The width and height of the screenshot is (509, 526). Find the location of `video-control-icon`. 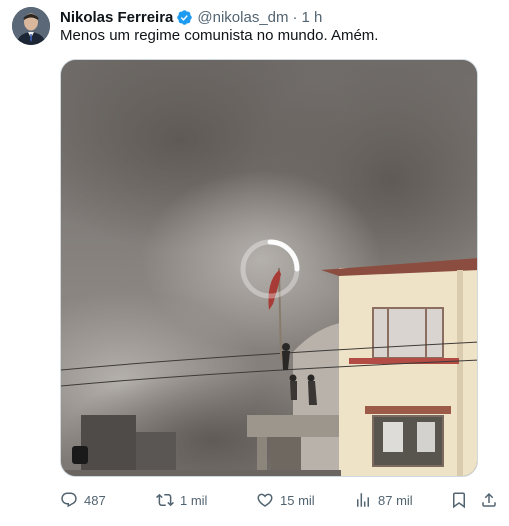

video-control-icon is located at coordinates (80, 455).